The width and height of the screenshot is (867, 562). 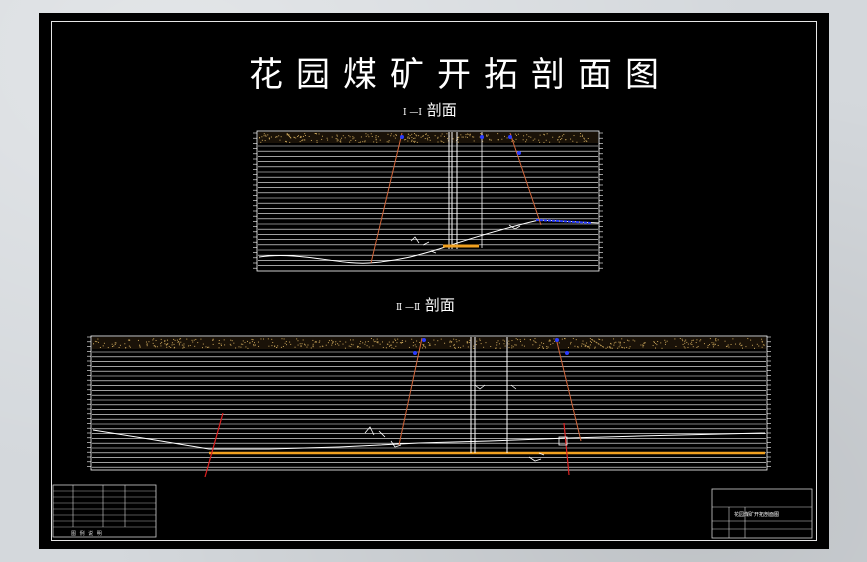 I want to click on section-1-blue-dot, so click(x=402, y=137).